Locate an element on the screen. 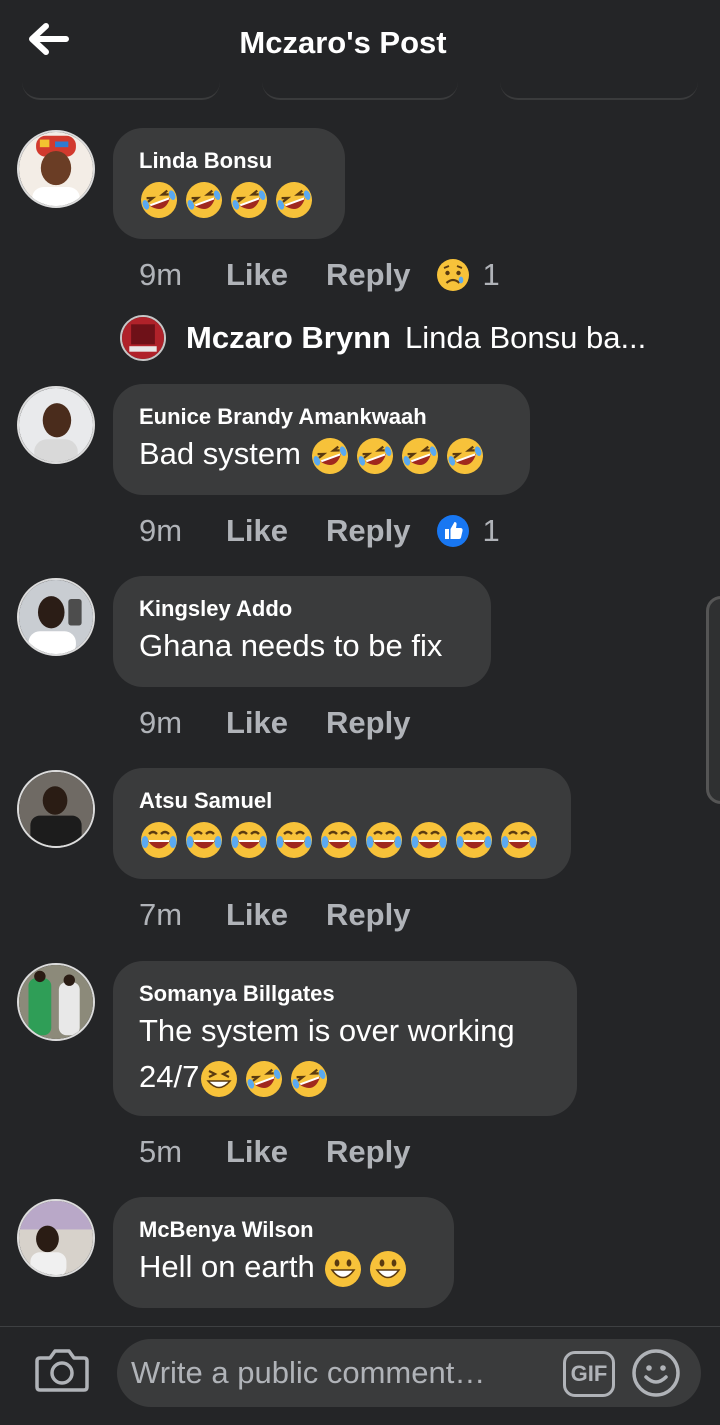  camera-button is located at coordinates (62, 1370).